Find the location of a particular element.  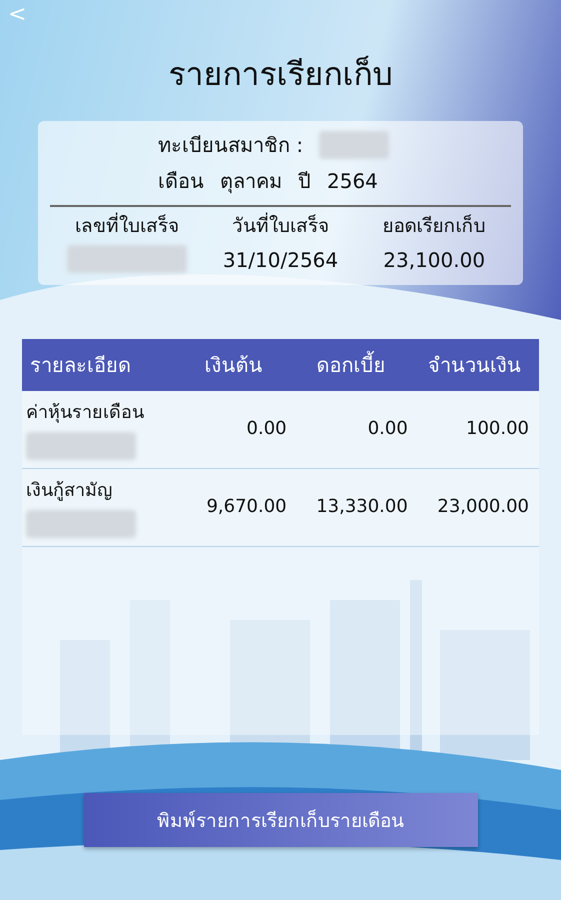

column-header: เงินต้น is located at coordinates (234, 365).